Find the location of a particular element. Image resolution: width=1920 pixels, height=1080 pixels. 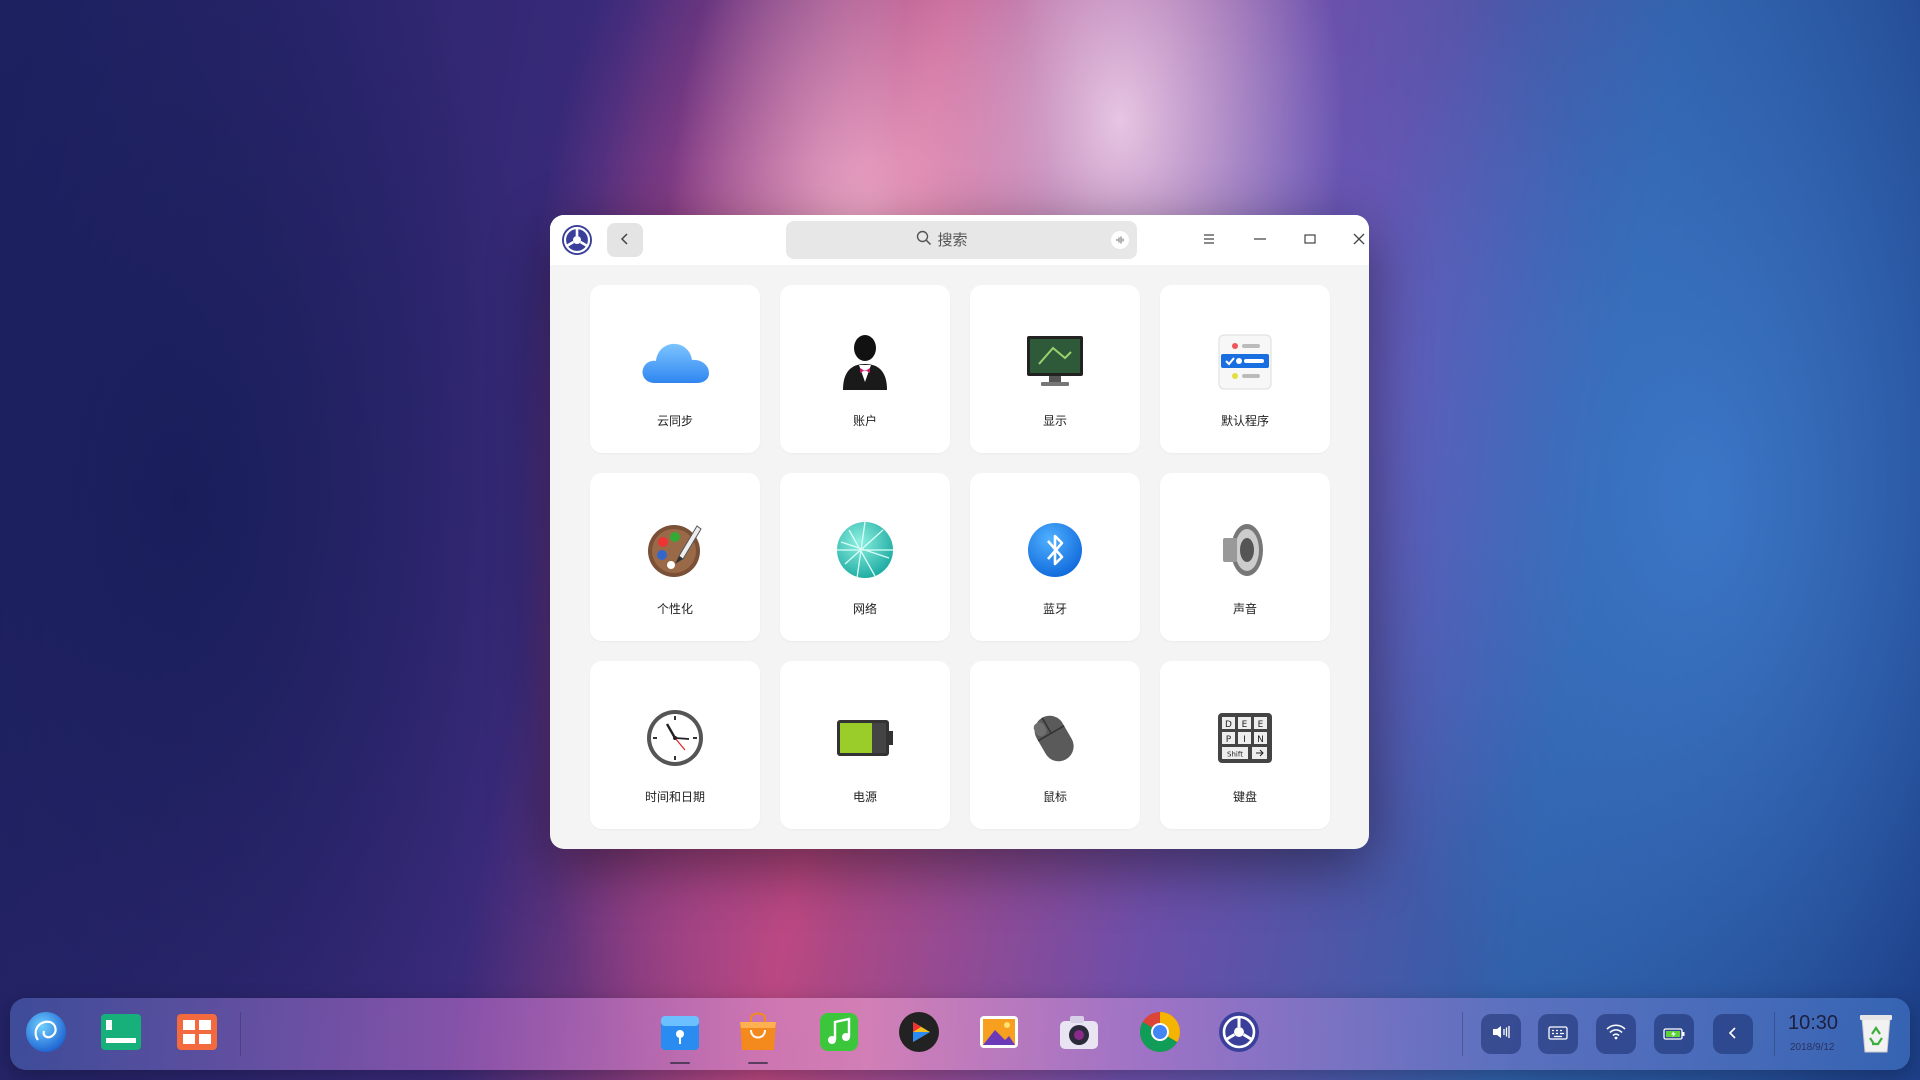

module-sound: 声音 is located at coordinates (1245, 557).